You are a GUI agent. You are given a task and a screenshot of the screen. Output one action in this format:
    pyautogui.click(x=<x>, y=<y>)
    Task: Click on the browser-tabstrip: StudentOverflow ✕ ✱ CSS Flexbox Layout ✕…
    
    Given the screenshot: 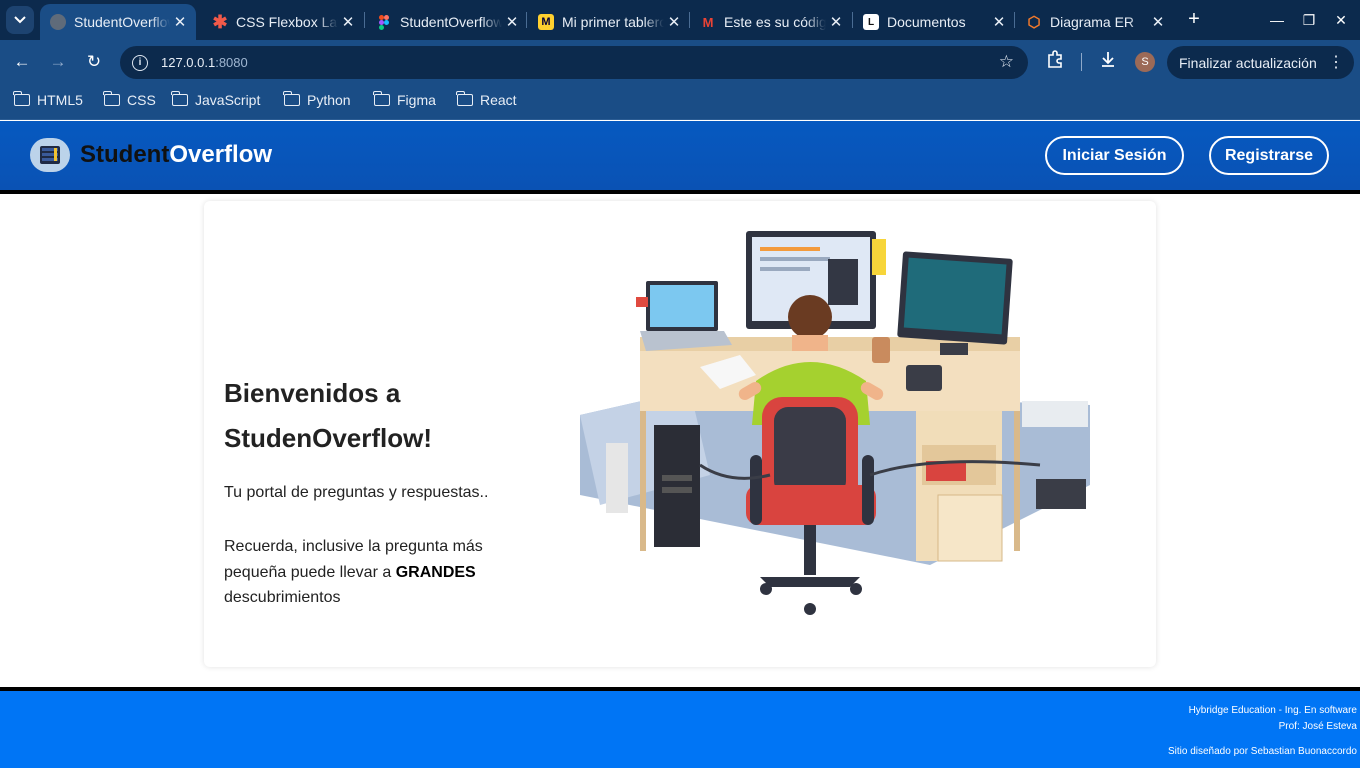 What is the action you would take?
    pyautogui.click(x=680, y=20)
    